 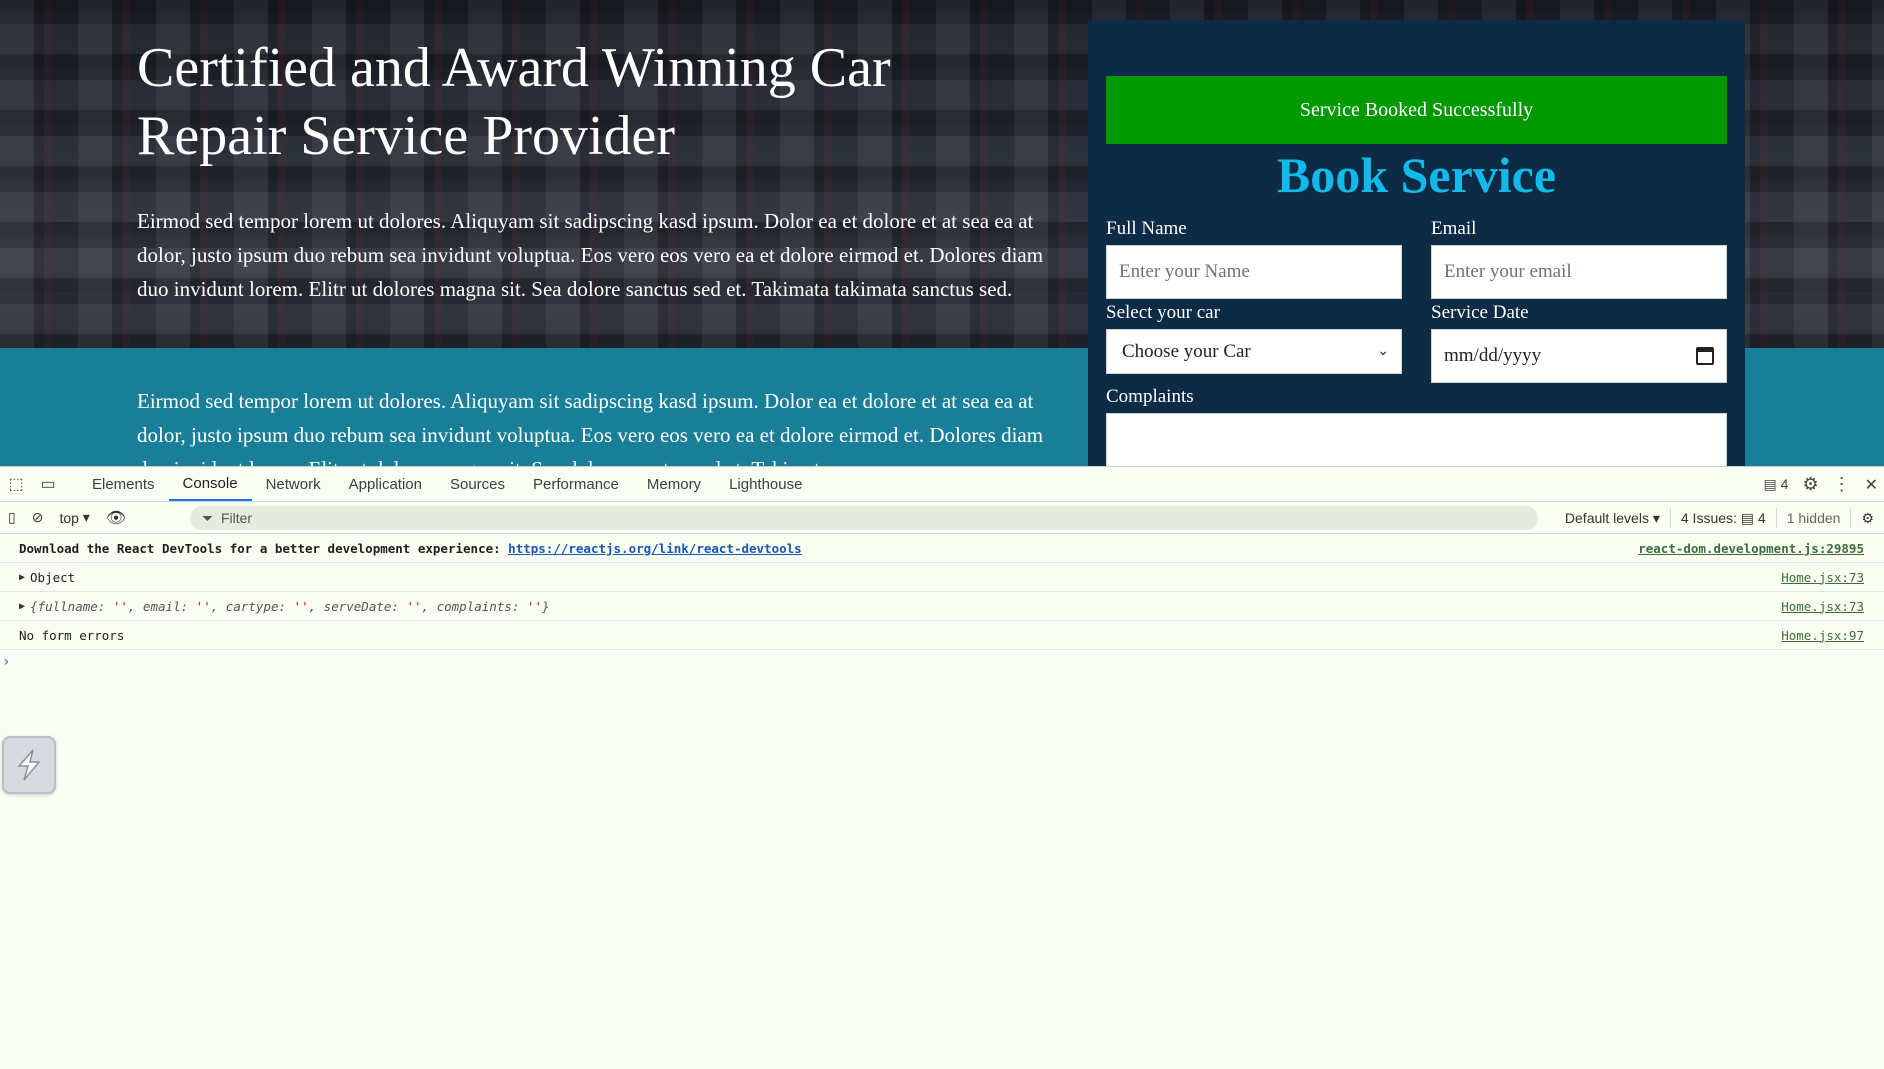 I want to click on console-filter-input: ⏷ Filter, so click(x=864, y=518).